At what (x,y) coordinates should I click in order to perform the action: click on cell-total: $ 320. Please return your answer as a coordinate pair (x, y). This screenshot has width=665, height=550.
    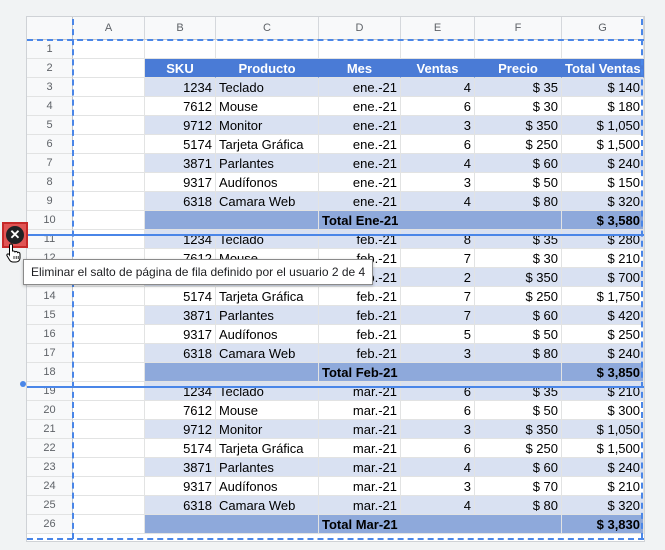
    Looking at the image, I should click on (603, 201).